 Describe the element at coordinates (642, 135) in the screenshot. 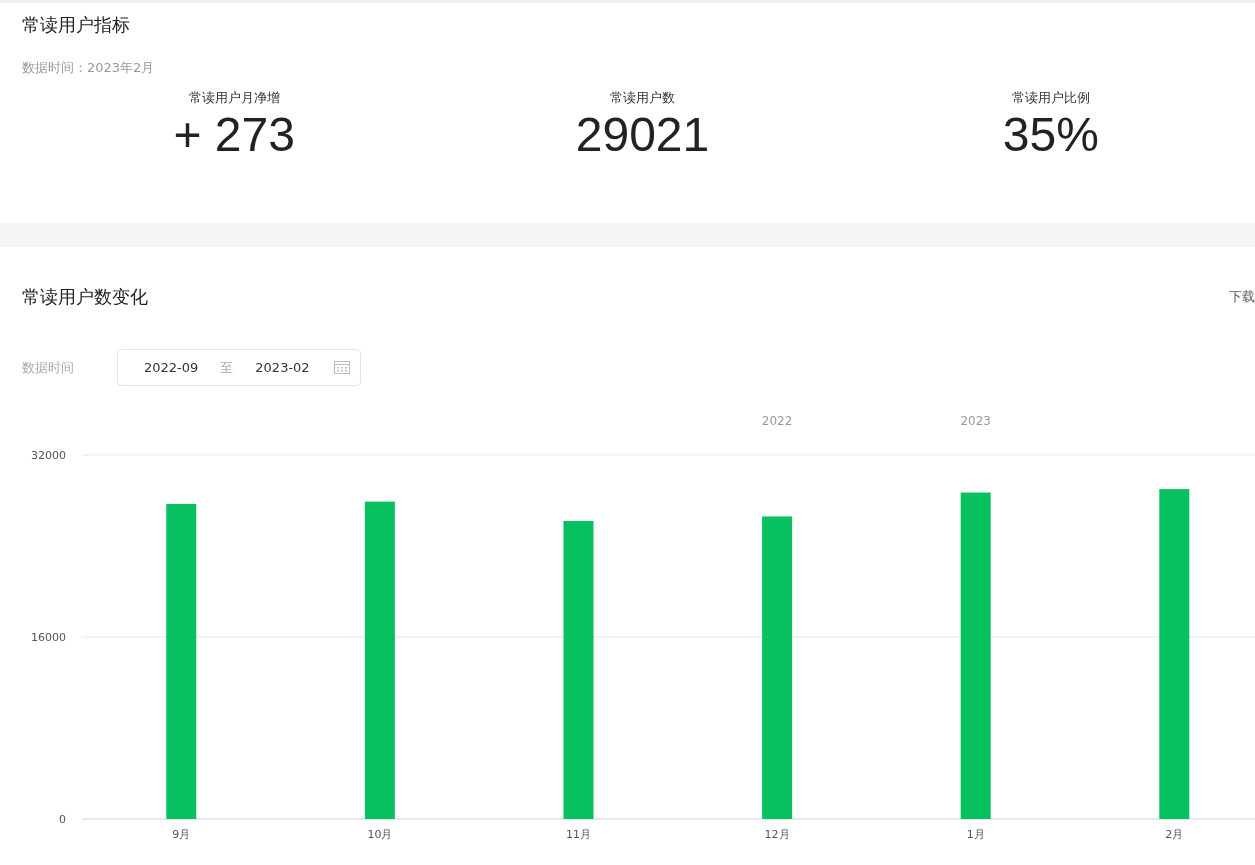

I see `metric-value: 29021` at that location.